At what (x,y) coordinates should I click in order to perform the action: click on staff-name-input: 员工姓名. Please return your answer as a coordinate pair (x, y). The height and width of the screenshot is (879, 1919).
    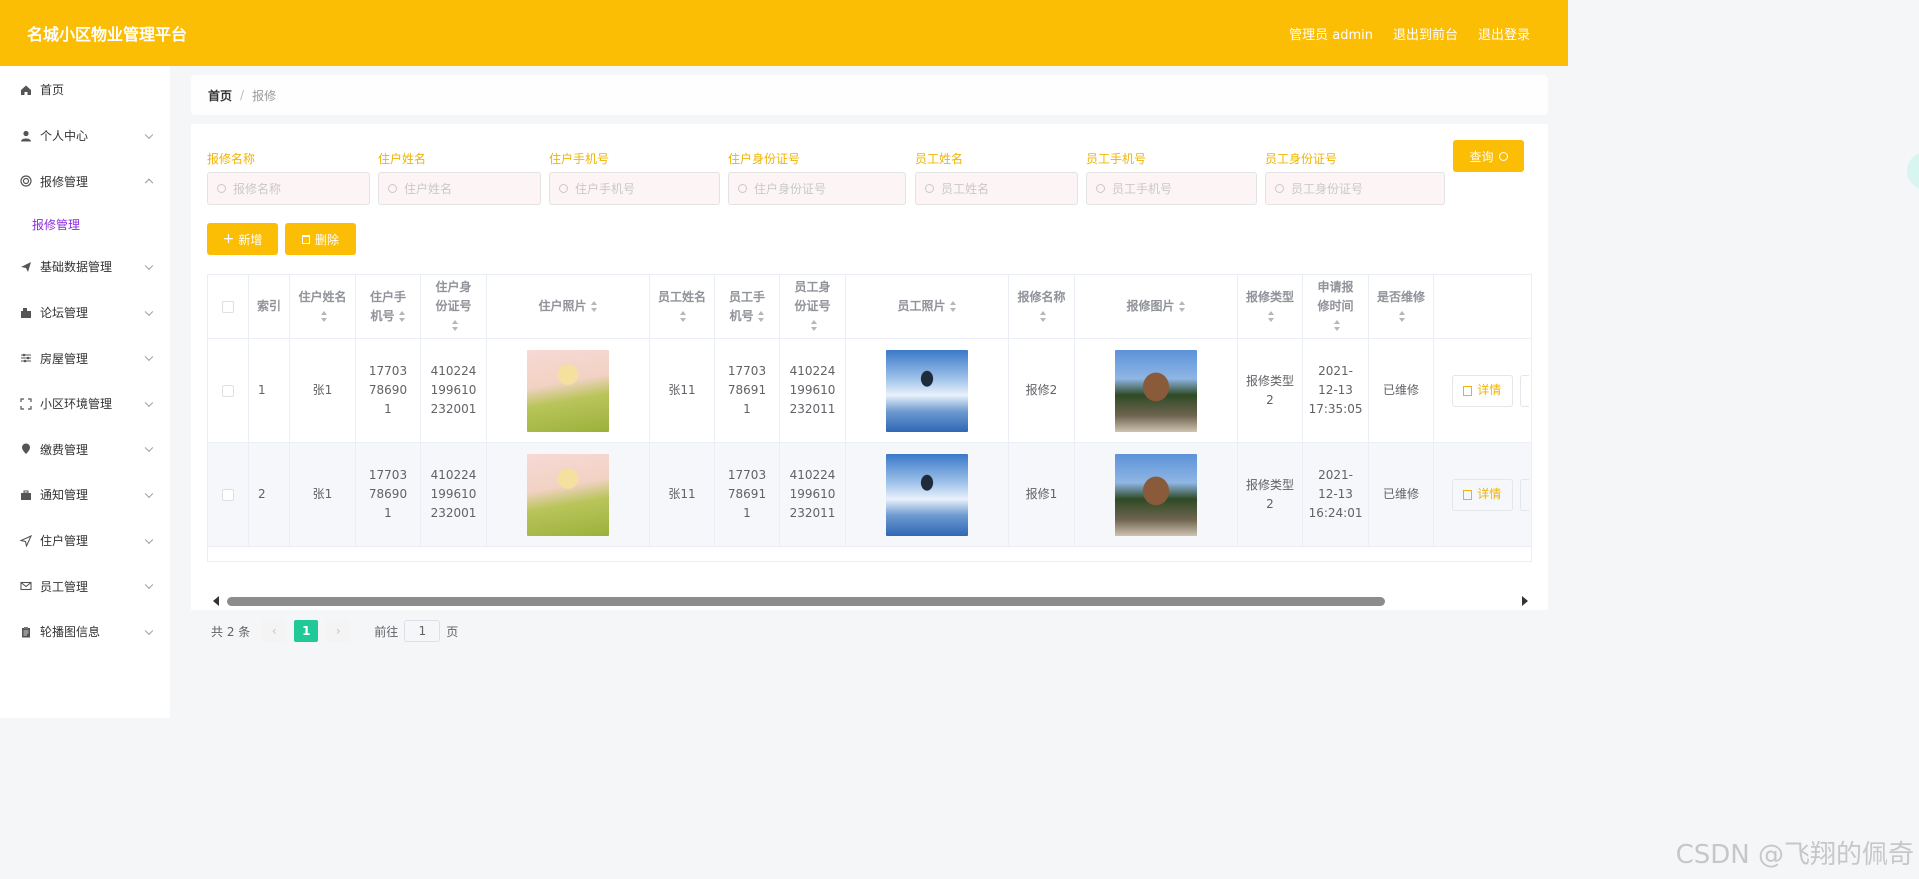
    Looking at the image, I should click on (996, 188).